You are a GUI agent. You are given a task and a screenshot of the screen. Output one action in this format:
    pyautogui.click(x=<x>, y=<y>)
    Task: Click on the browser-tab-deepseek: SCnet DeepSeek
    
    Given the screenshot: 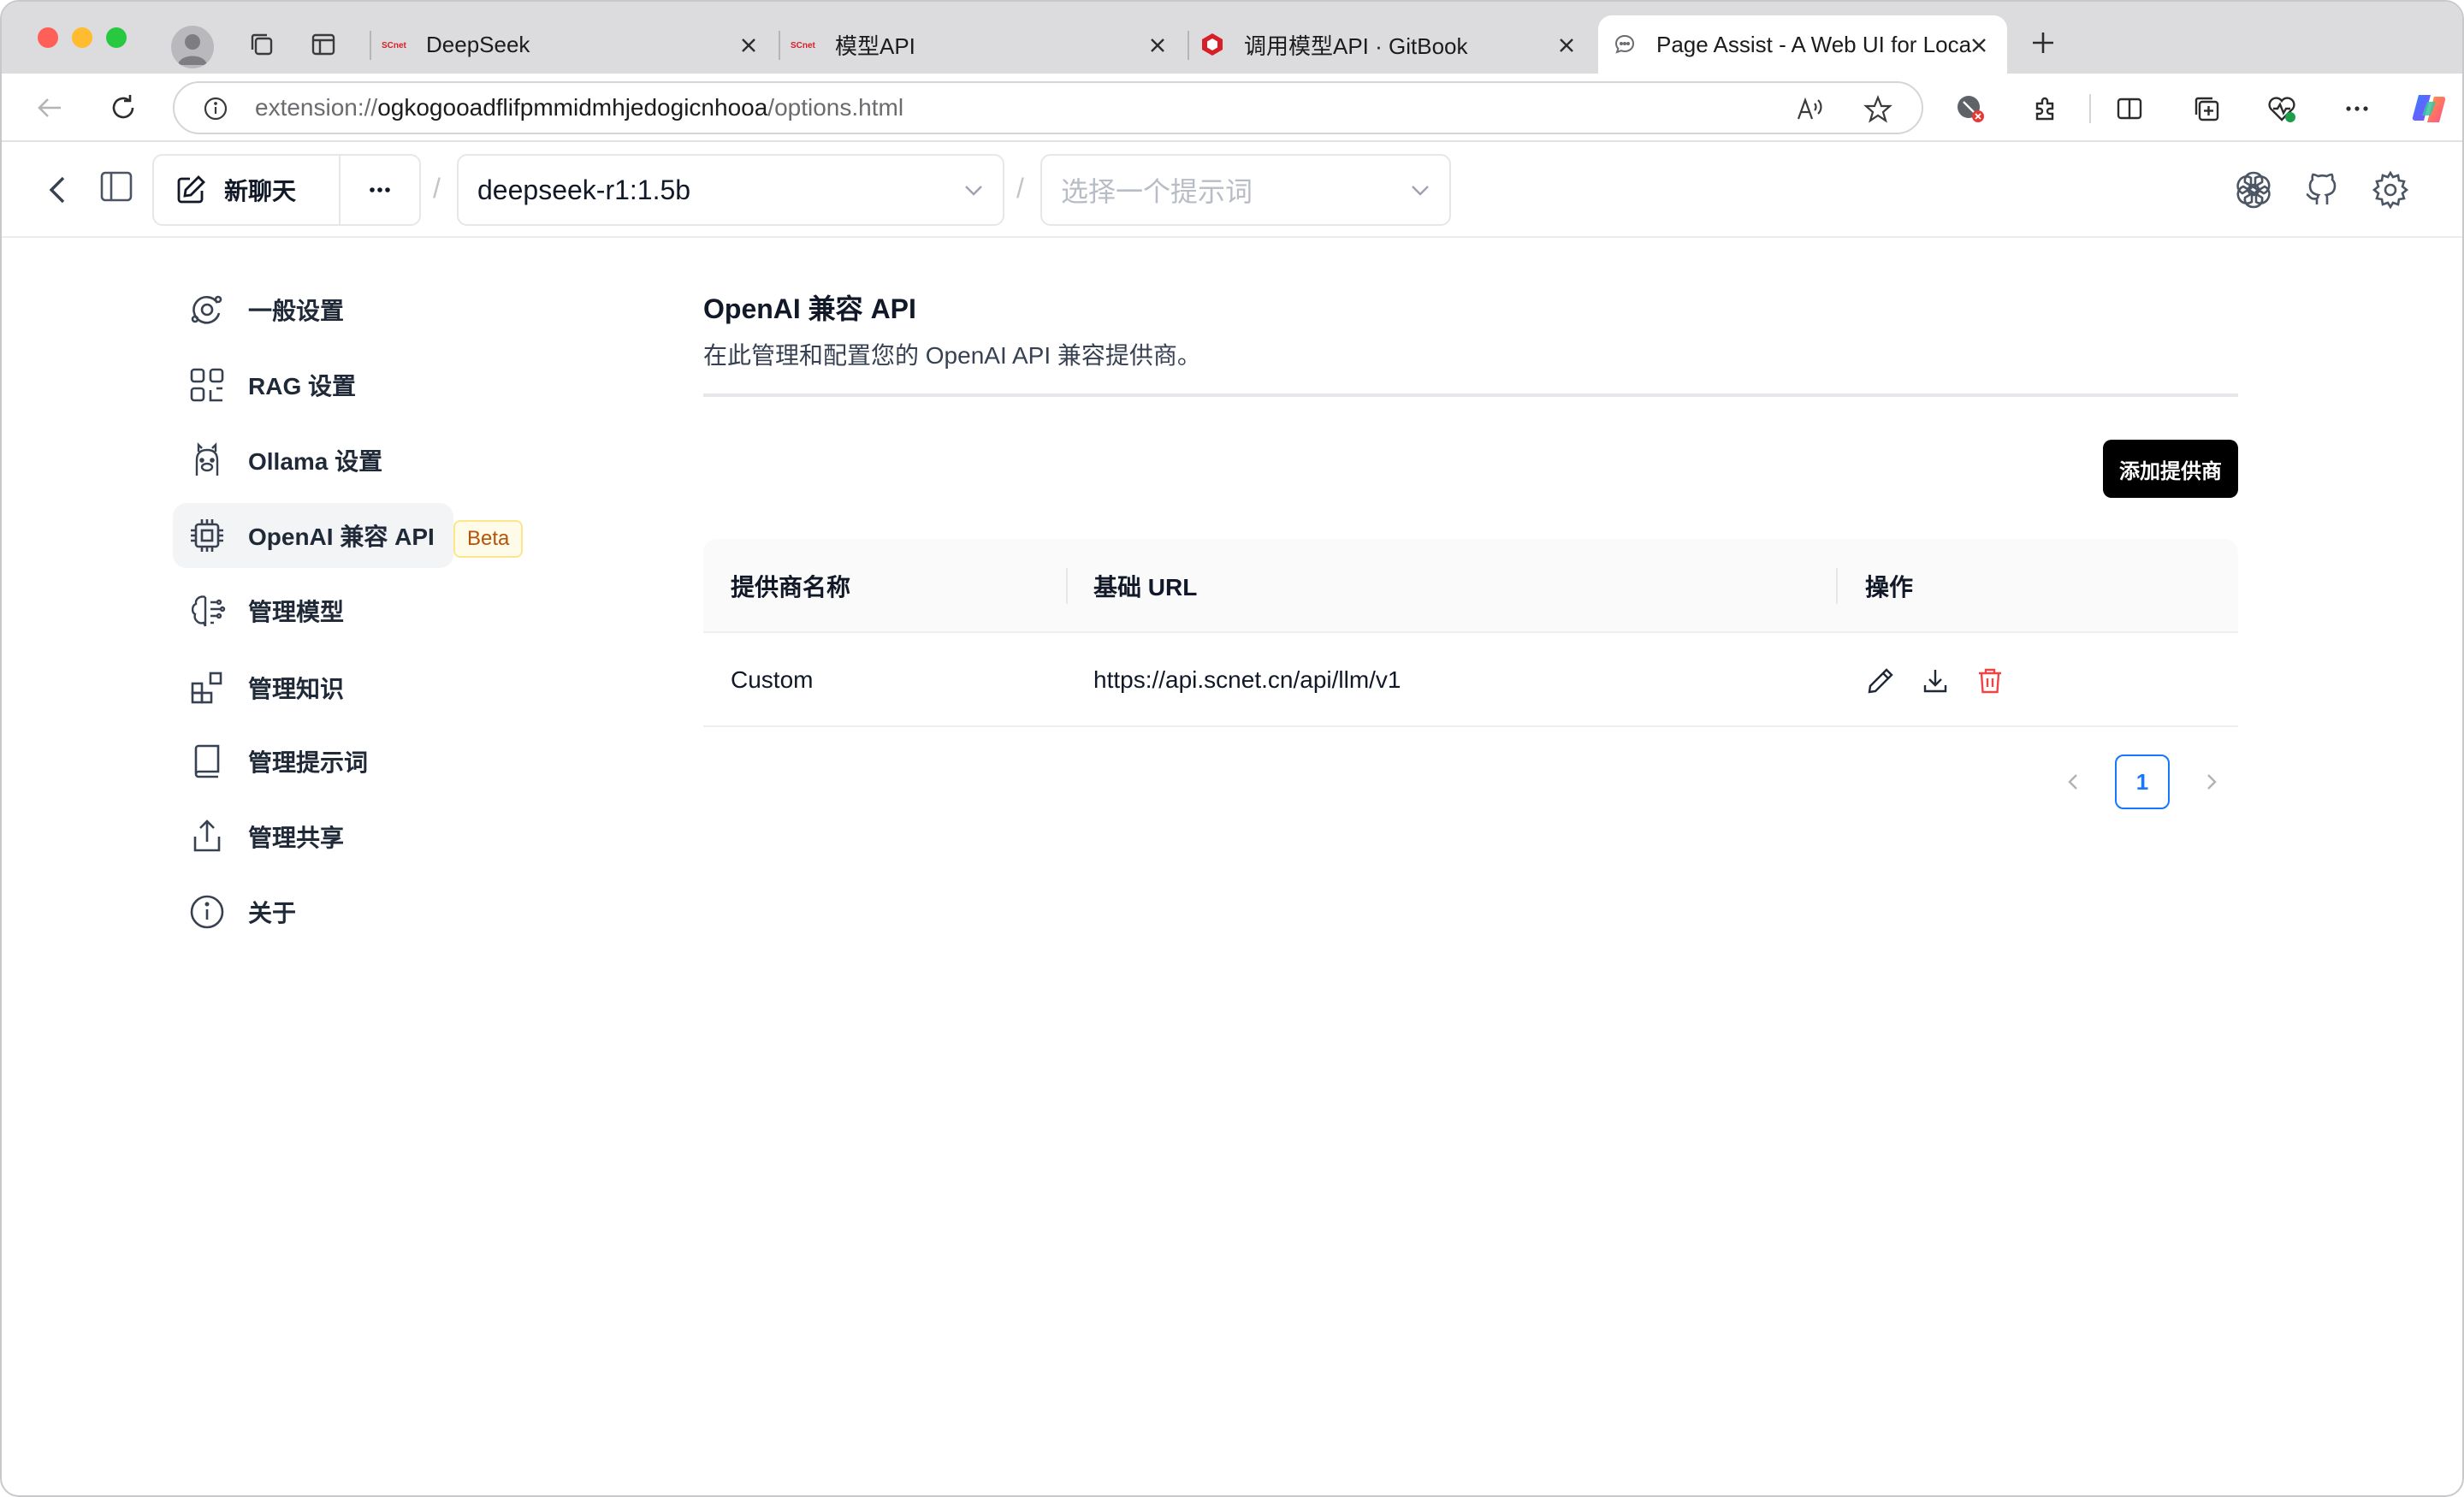 What is the action you would take?
    pyautogui.click(x=577, y=44)
    